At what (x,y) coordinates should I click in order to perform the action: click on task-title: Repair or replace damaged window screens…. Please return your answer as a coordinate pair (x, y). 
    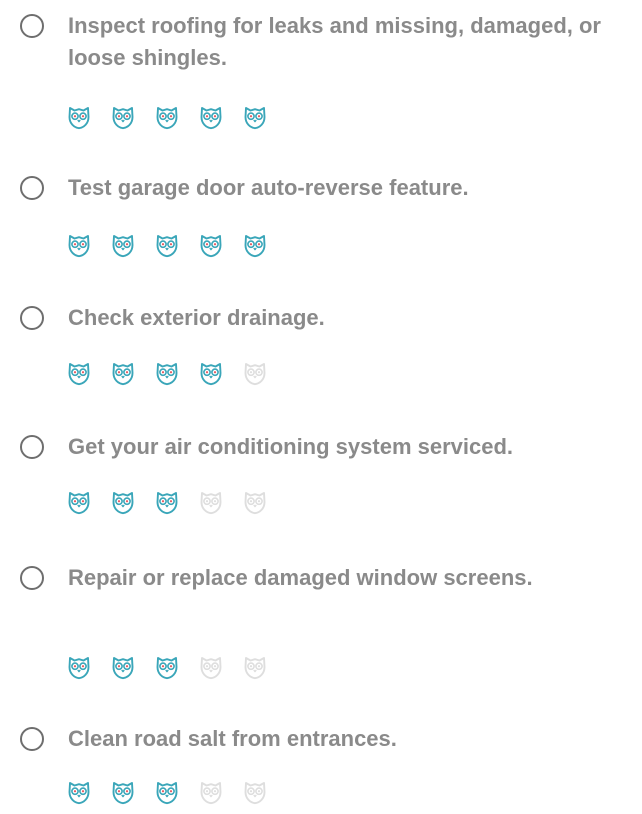
    Looking at the image, I should click on (300, 577).